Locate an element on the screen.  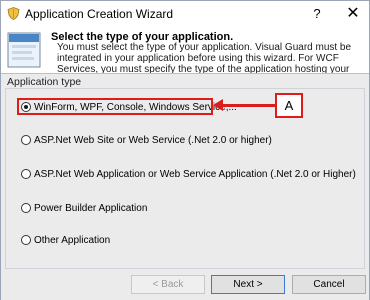
close-button: ✕ is located at coordinates (353, 14).